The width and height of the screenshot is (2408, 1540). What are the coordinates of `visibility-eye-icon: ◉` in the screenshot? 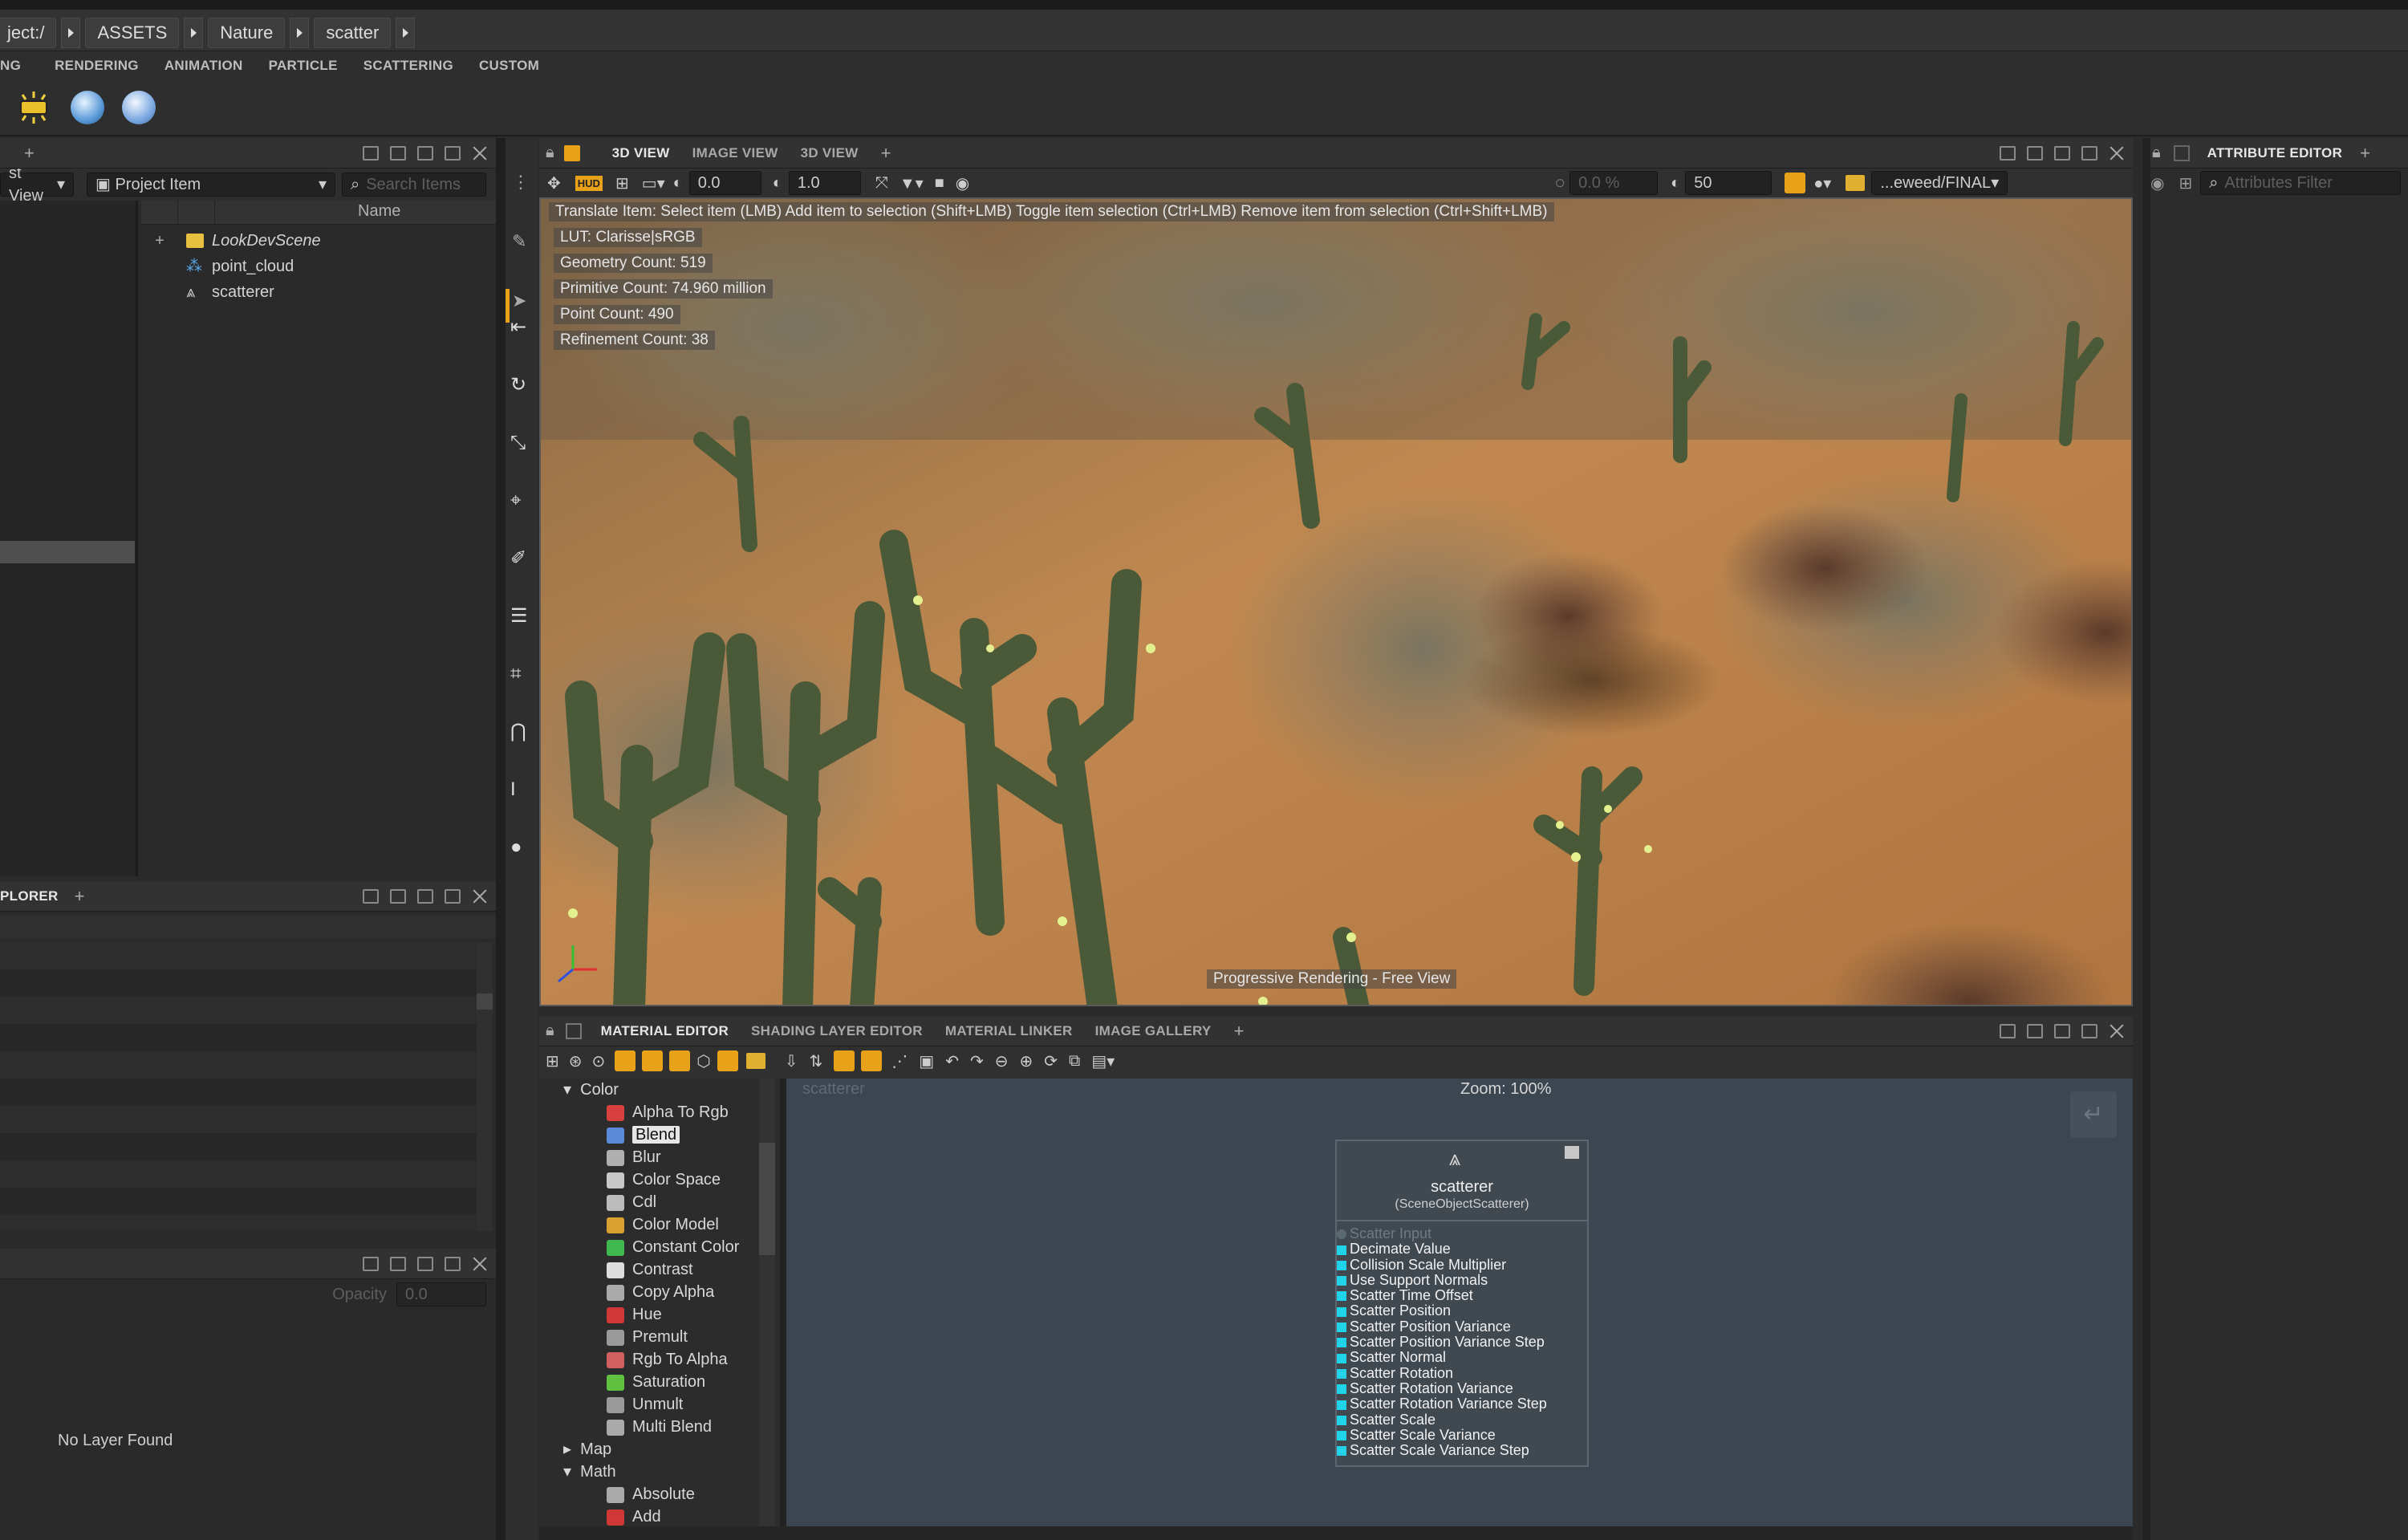 It's located at (2157, 183).